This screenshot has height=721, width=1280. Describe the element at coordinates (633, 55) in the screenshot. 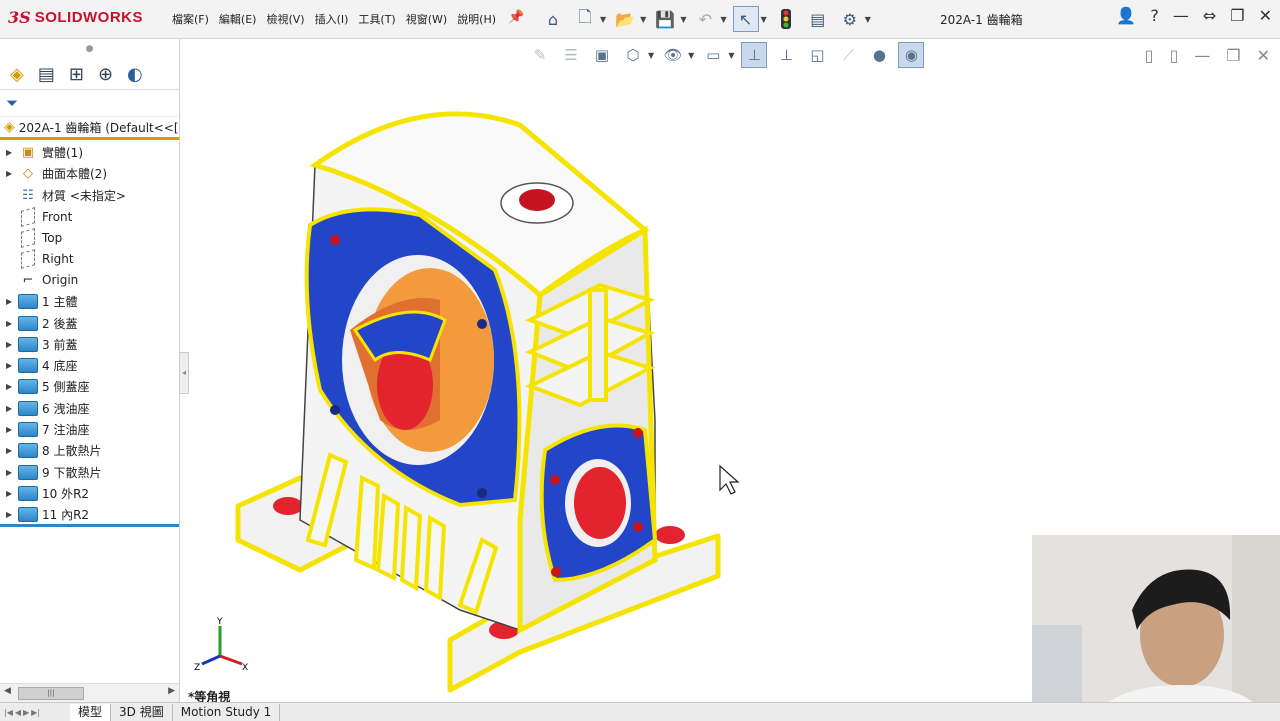

I see `view-orientation-cube-icon: ⬡` at that location.